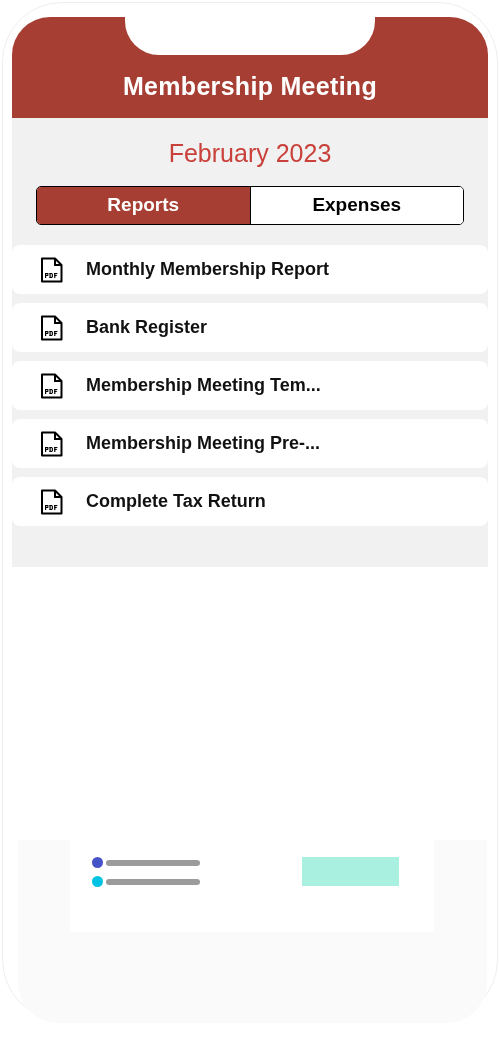 The width and height of the screenshot is (500, 1040). I want to click on month-label: February 2023, so click(250, 153).